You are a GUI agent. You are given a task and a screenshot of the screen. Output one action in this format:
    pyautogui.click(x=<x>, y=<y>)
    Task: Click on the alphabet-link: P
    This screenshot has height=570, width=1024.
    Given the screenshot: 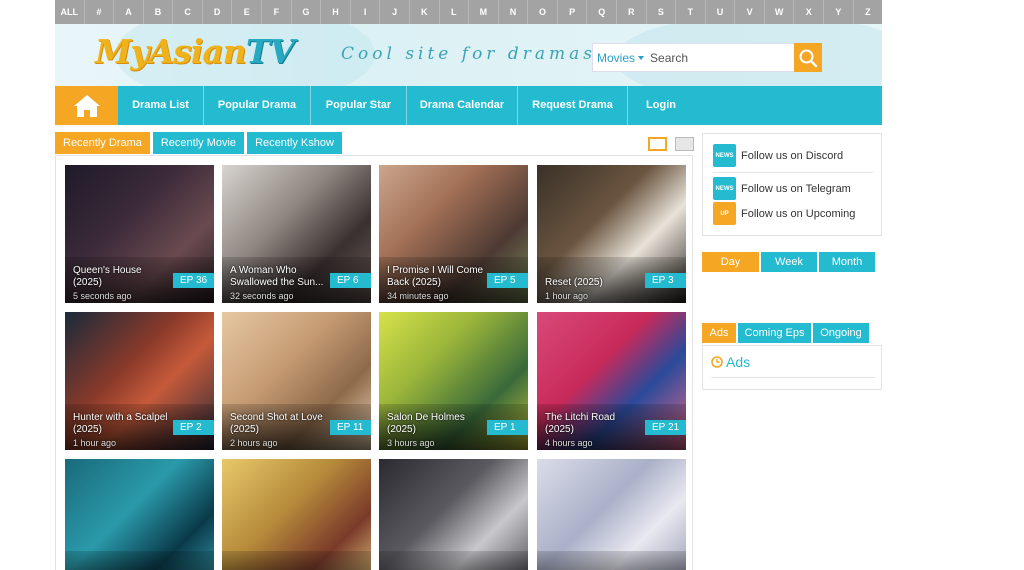 What is the action you would take?
    pyautogui.click(x=573, y=12)
    